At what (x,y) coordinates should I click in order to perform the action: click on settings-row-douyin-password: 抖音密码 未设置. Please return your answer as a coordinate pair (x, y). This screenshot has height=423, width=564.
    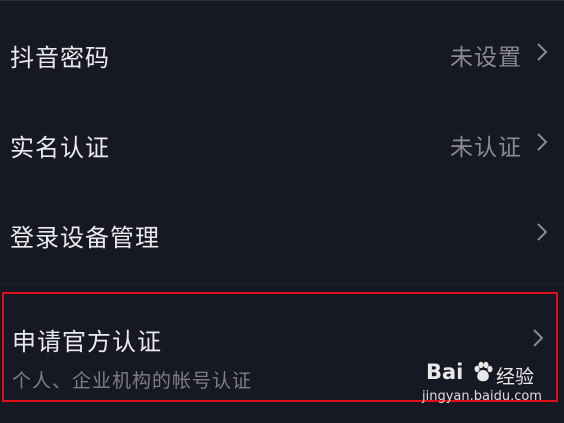
    Looking at the image, I should click on (282, 54).